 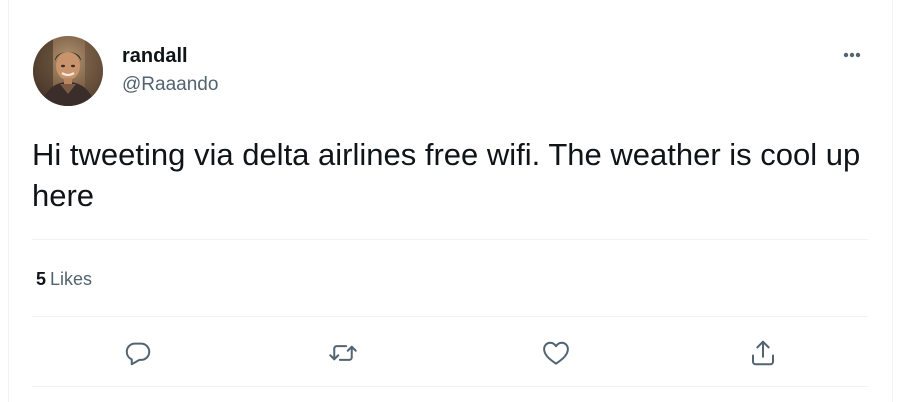 I want to click on more-horizontal-icon, so click(x=852, y=55).